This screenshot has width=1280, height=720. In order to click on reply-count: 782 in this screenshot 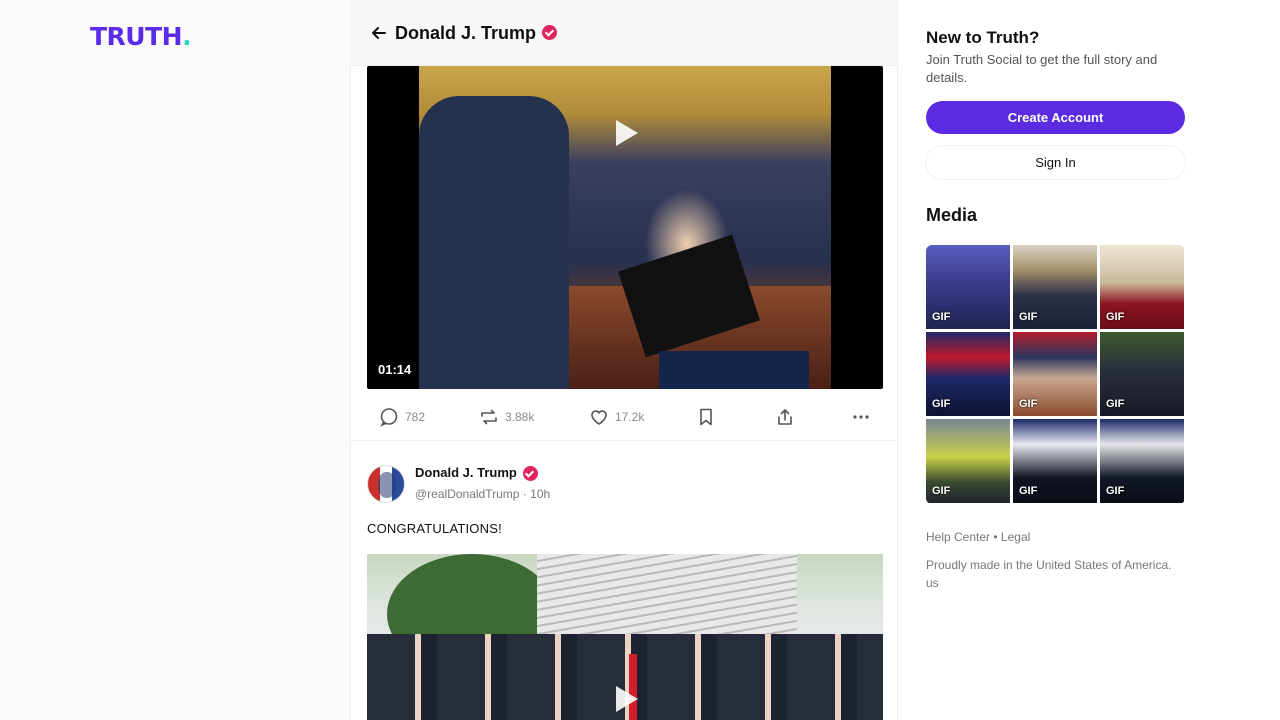, I will do `click(415, 417)`.